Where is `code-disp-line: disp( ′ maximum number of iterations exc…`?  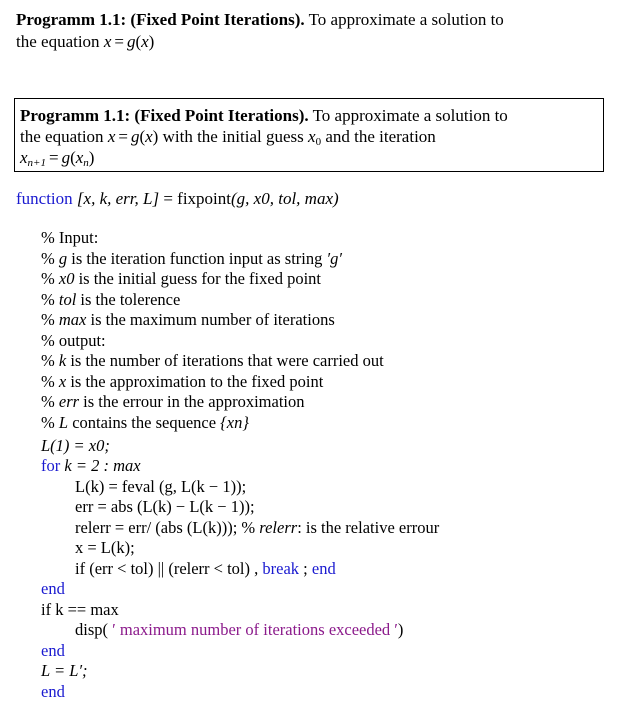
code-disp-line: disp( ′ maximum number of iterations exc… is located at coordinates (239, 630).